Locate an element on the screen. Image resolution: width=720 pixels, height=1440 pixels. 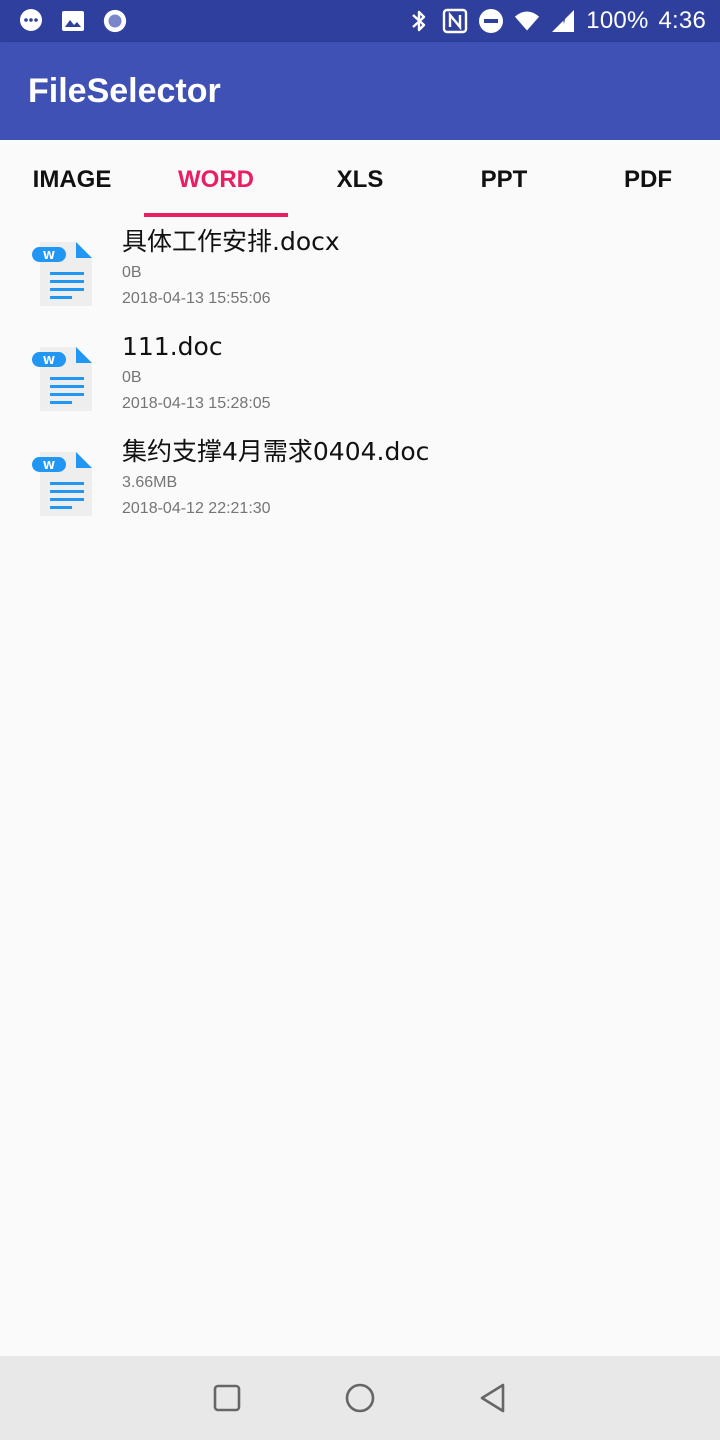
navigation-bar is located at coordinates (360, 1398).